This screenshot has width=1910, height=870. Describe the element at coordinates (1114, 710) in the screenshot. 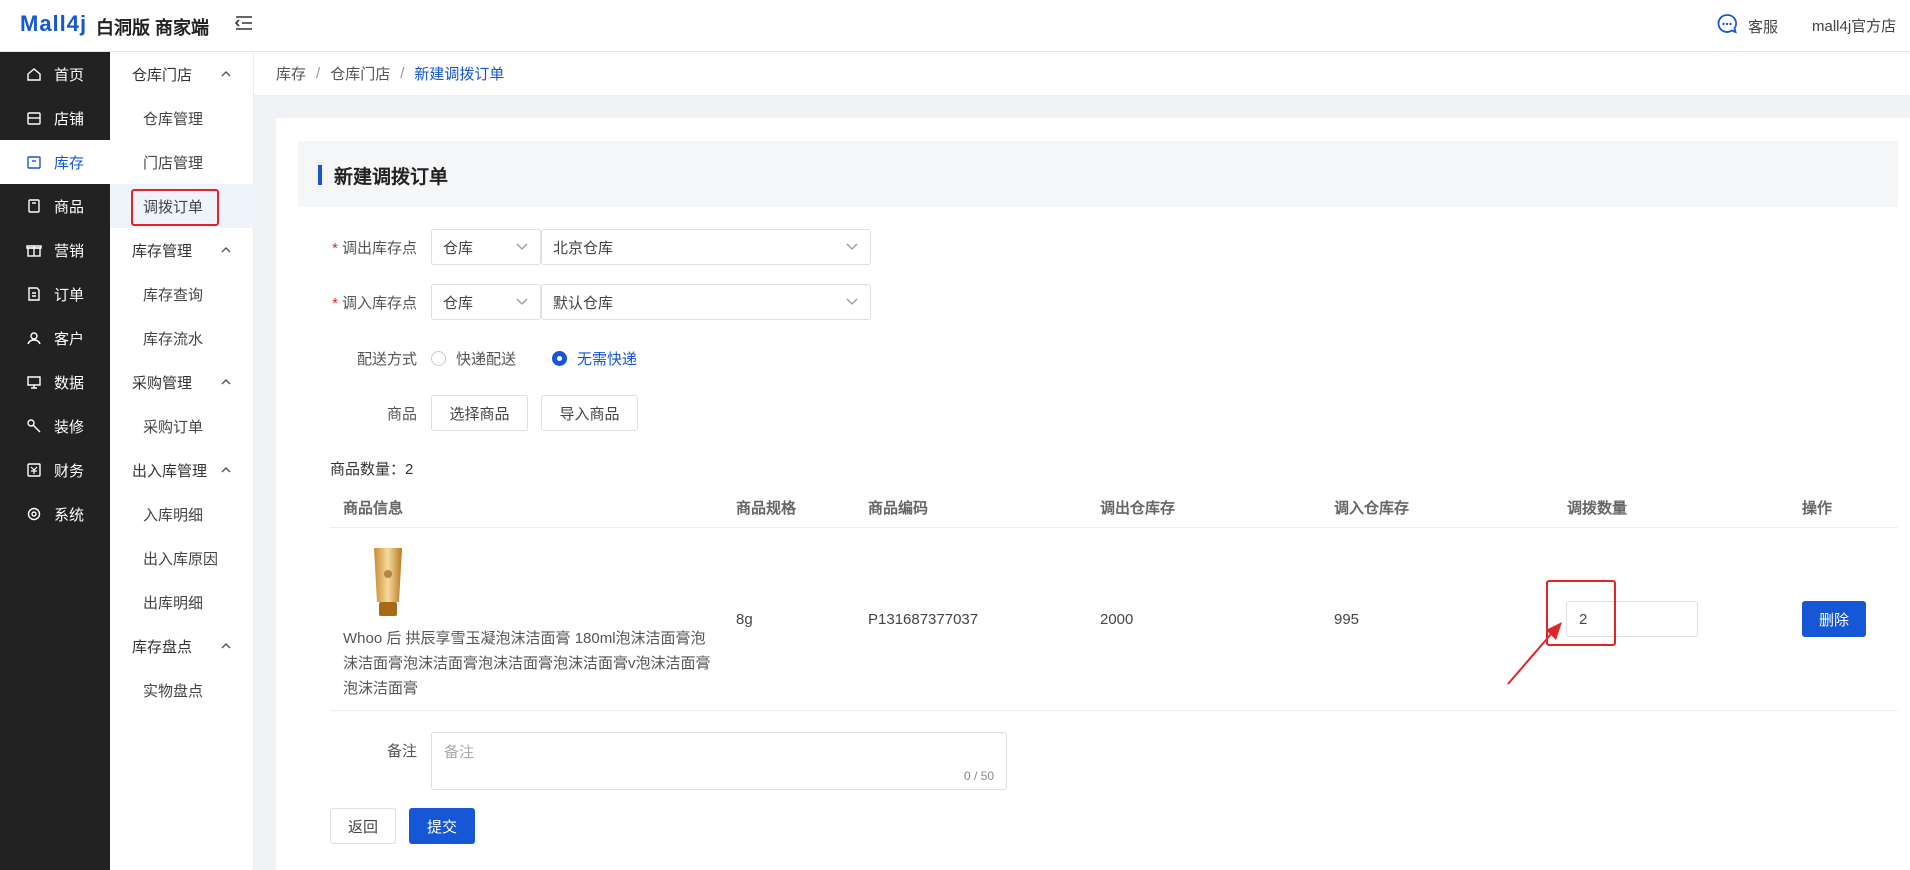

I see `table-row-divider` at that location.